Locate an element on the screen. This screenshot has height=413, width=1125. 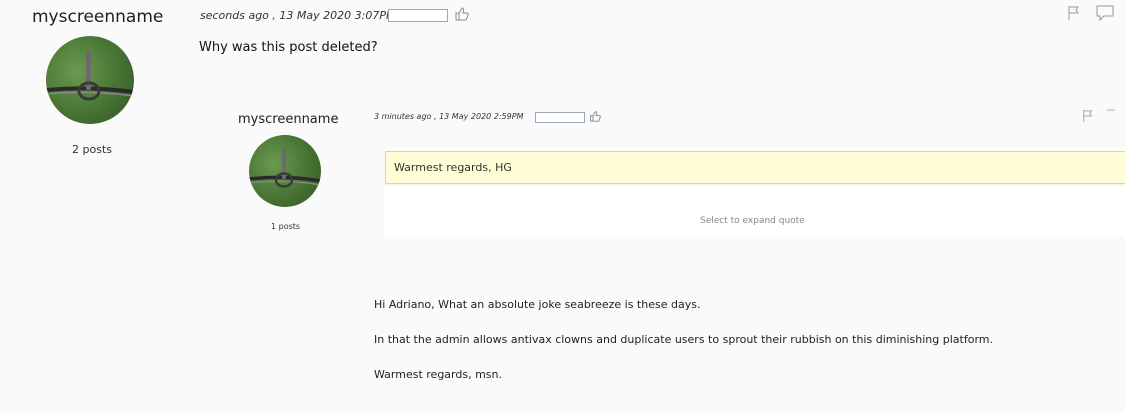
quoted-post-timestamp: 3 minutes ago , 13 May 2020 2:59PM is located at coordinates (449, 116).